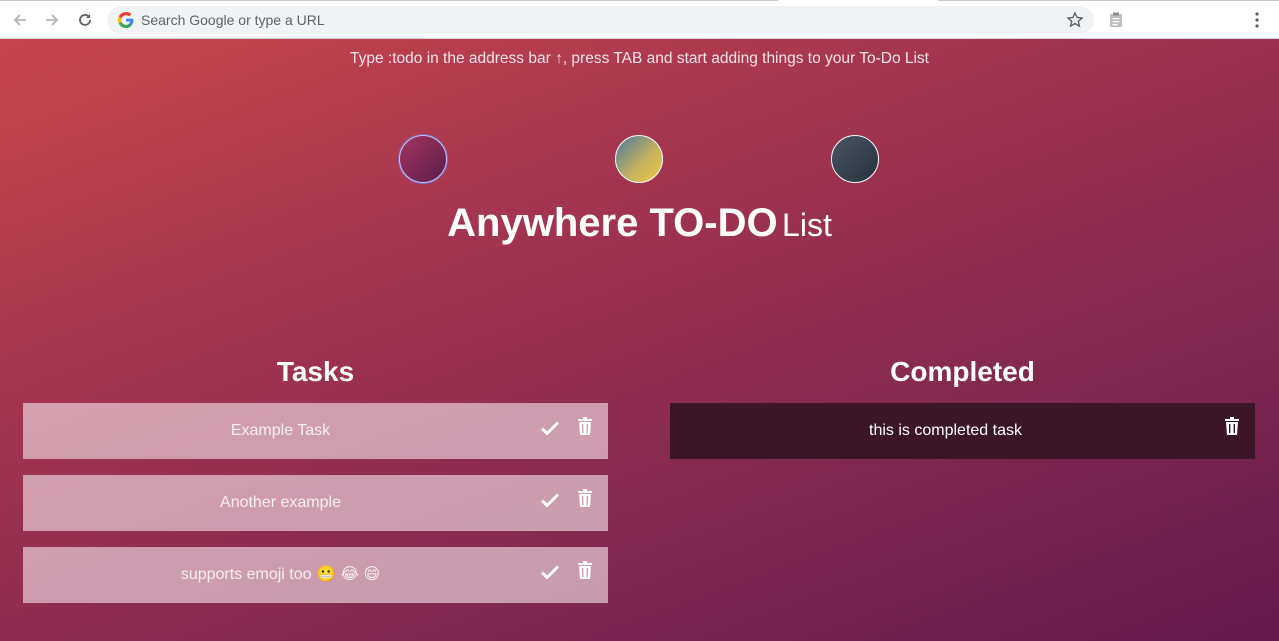 The image size is (1279, 641). What do you see at coordinates (962, 371) in the screenshot?
I see `completed-heading: Completed` at bounding box center [962, 371].